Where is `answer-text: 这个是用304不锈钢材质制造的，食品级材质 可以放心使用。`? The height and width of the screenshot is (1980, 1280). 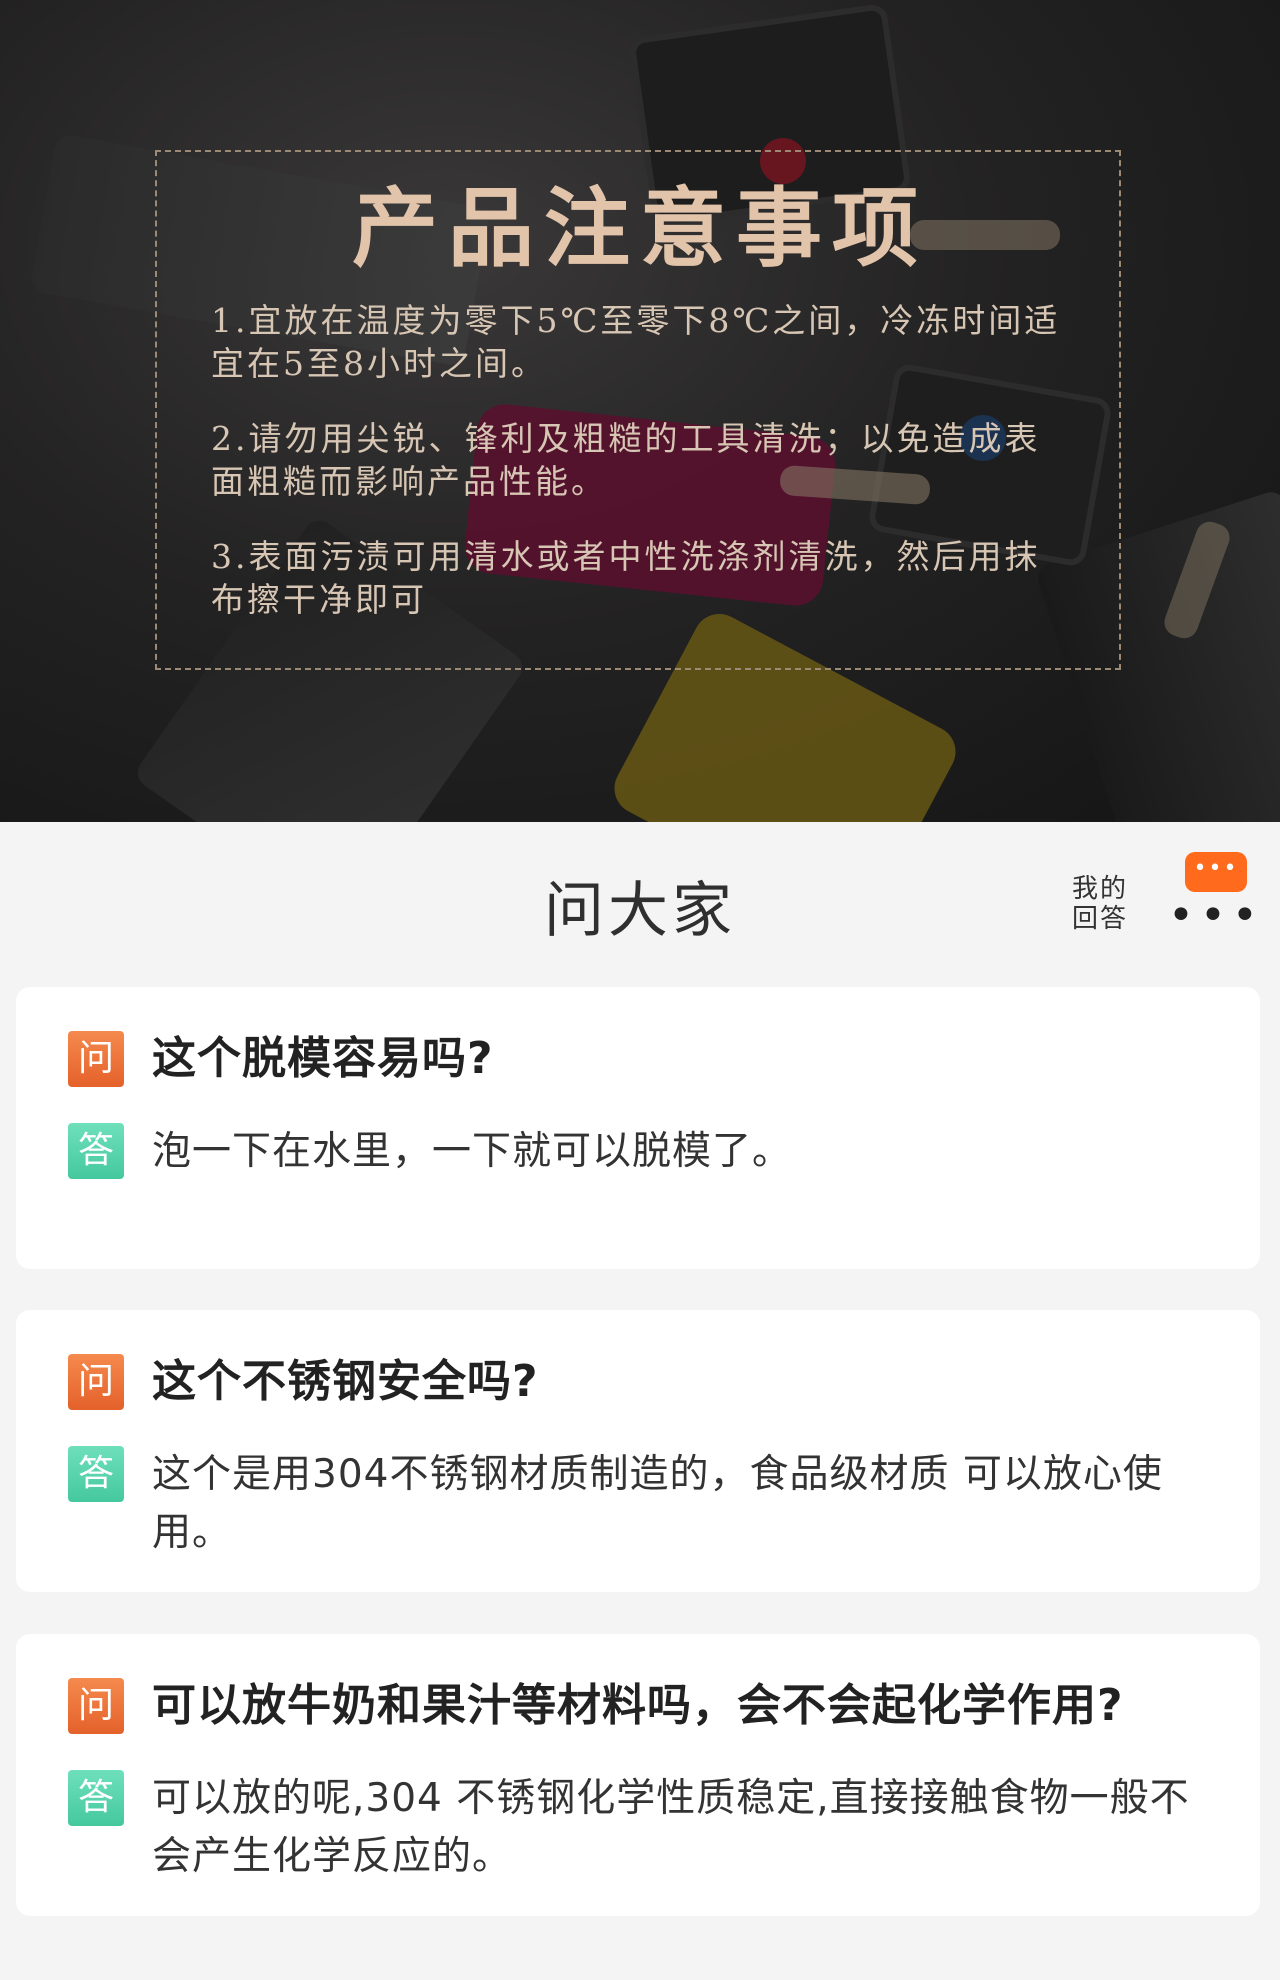
answer-text: 这个是用304不锈钢材质制造的，食品级材质 可以放心使用。 is located at coordinates (657, 1503).